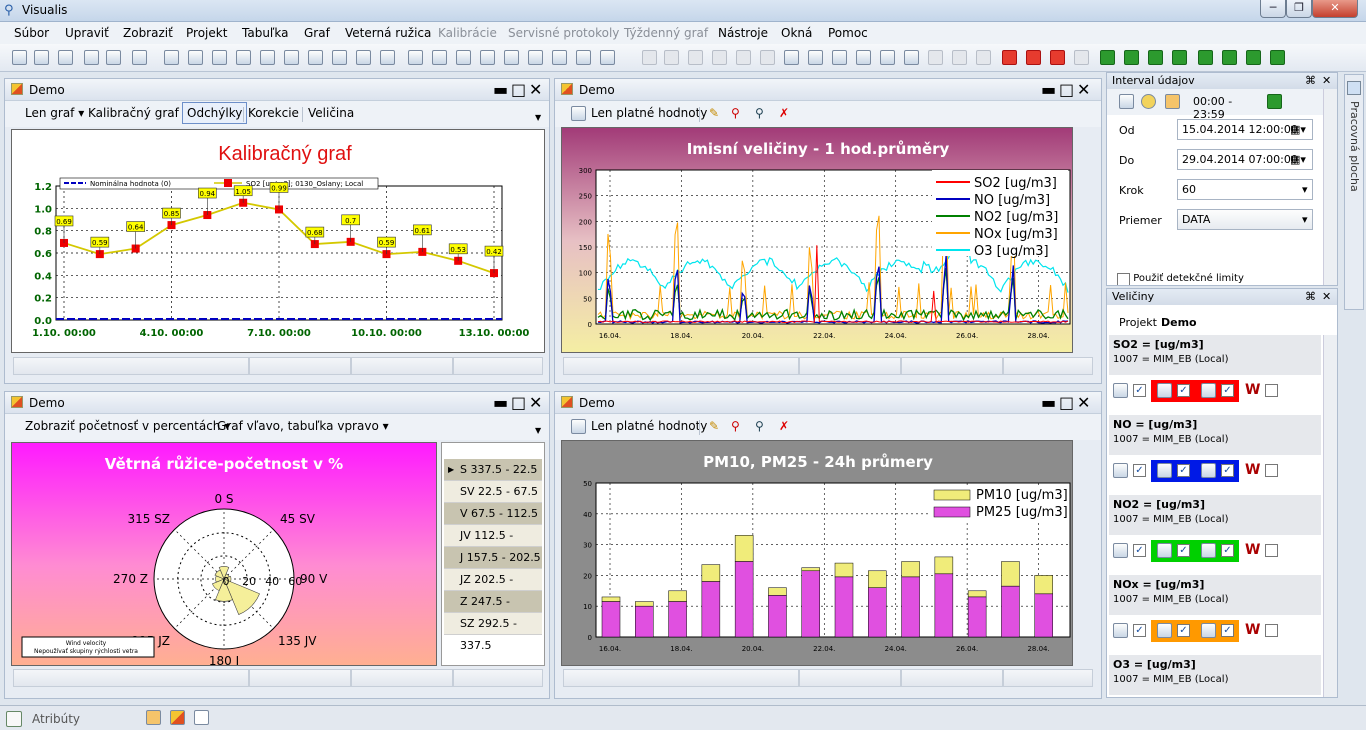  I want to click on windrose-row: JZ 202.5 - 247.5, so click(493, 588).